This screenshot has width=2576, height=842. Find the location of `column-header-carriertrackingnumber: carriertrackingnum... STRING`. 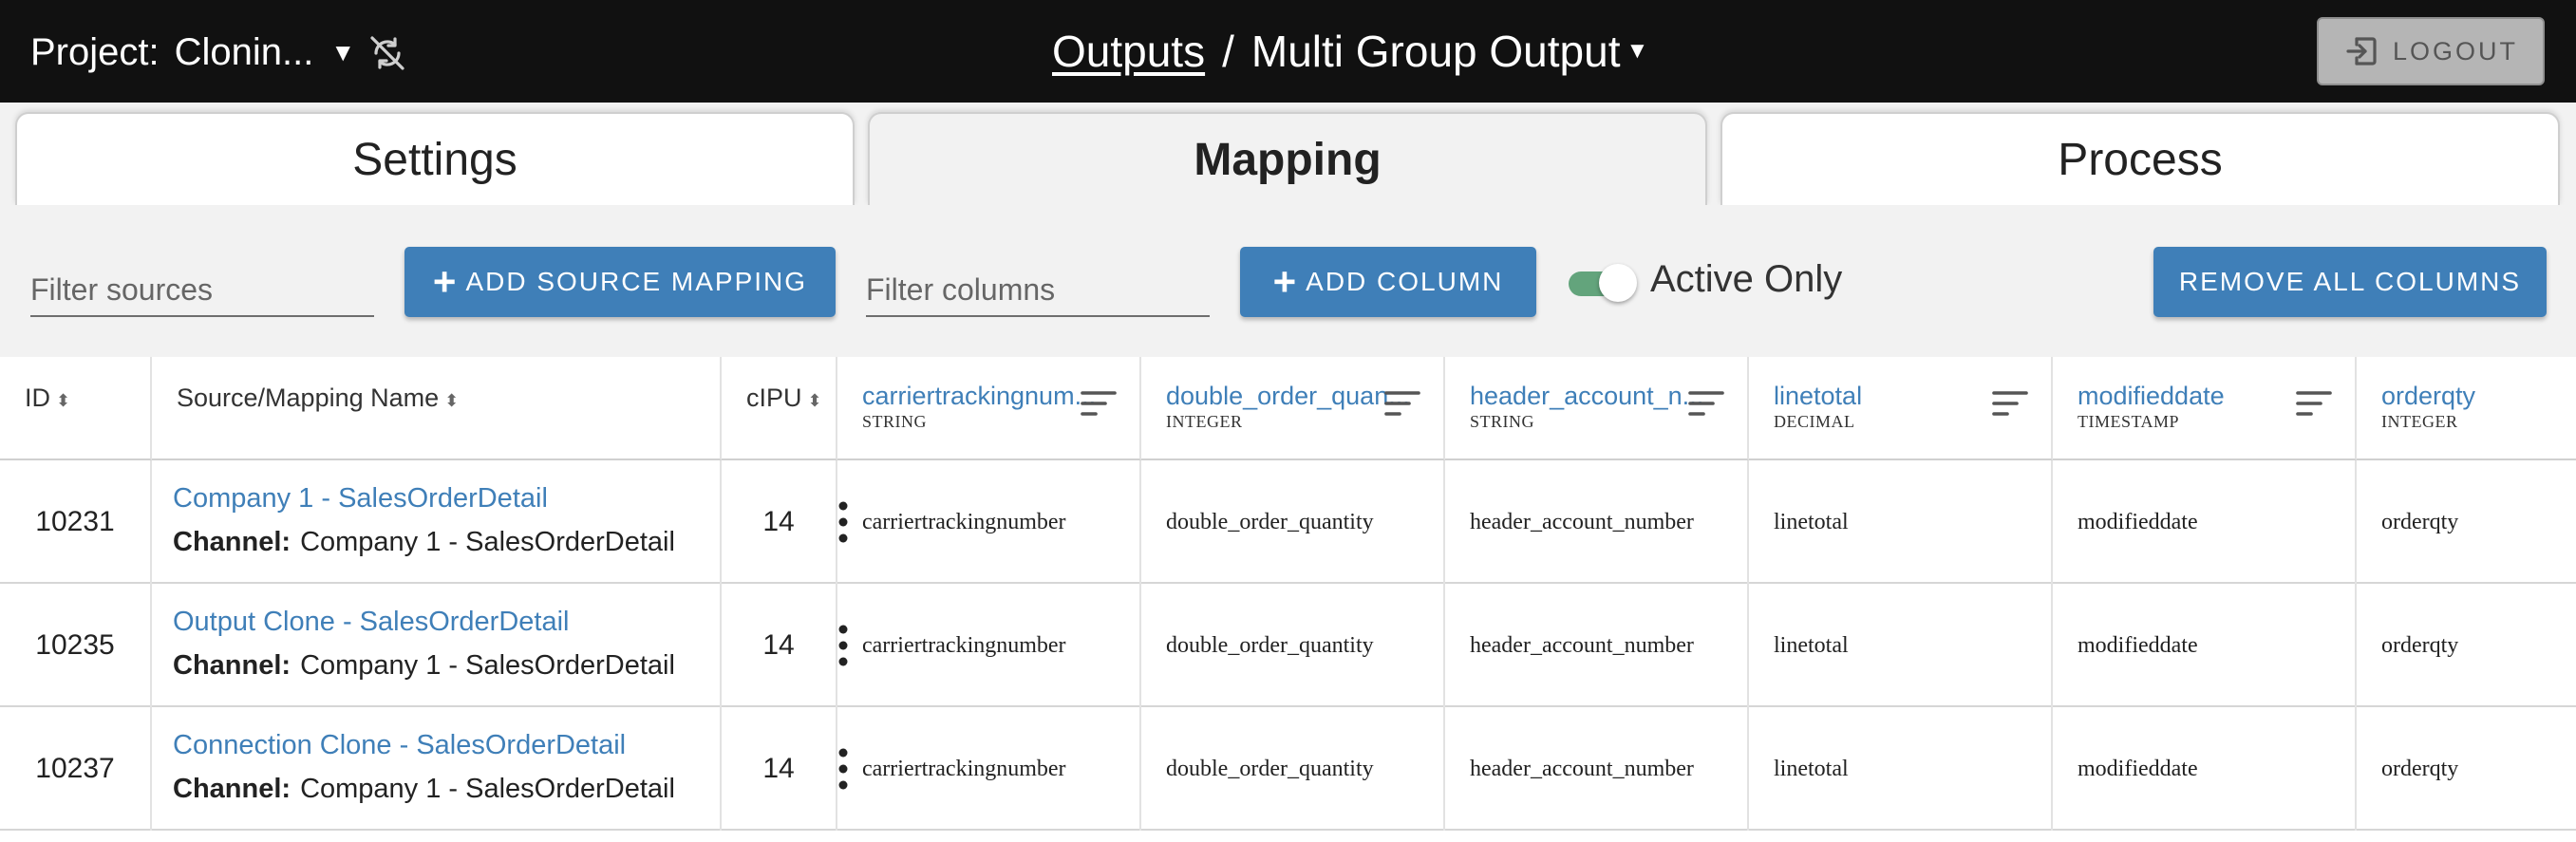

column-header-carriertrackingnumber: carriertrackingnum... STRING is located at coordinates (989, 408).